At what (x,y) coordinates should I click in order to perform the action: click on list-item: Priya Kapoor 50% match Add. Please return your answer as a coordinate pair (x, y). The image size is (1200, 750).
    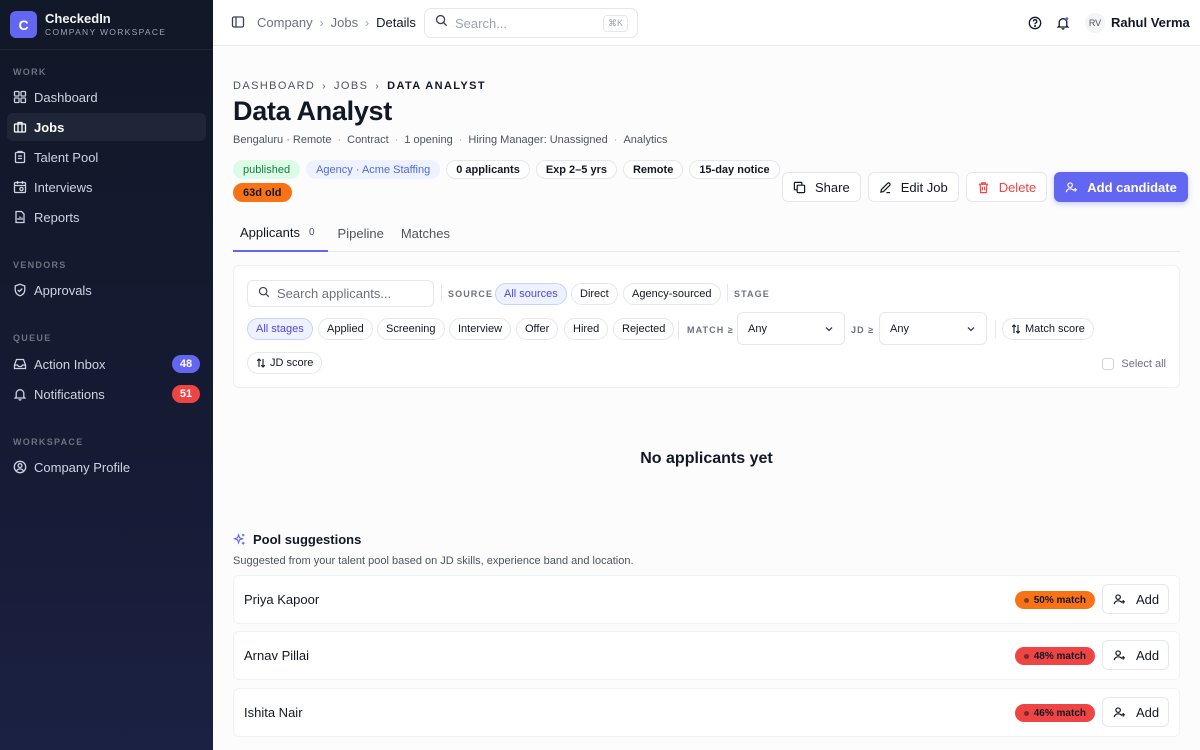
    Looking at the image, I should click on (706, 599).